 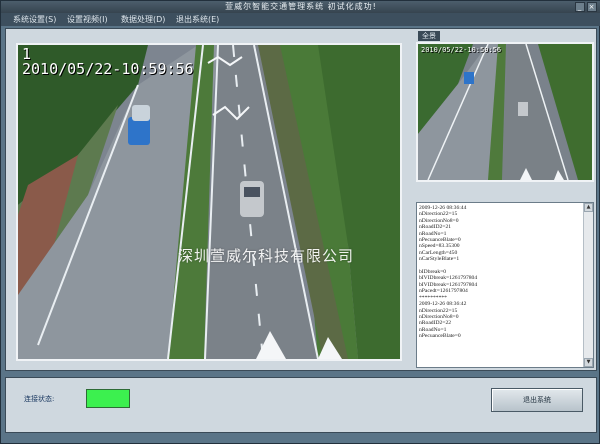 What do you see at coordinates (580, 7) in the screenshot?
I see `minimize-button: _` at bounding box center [580, 7].